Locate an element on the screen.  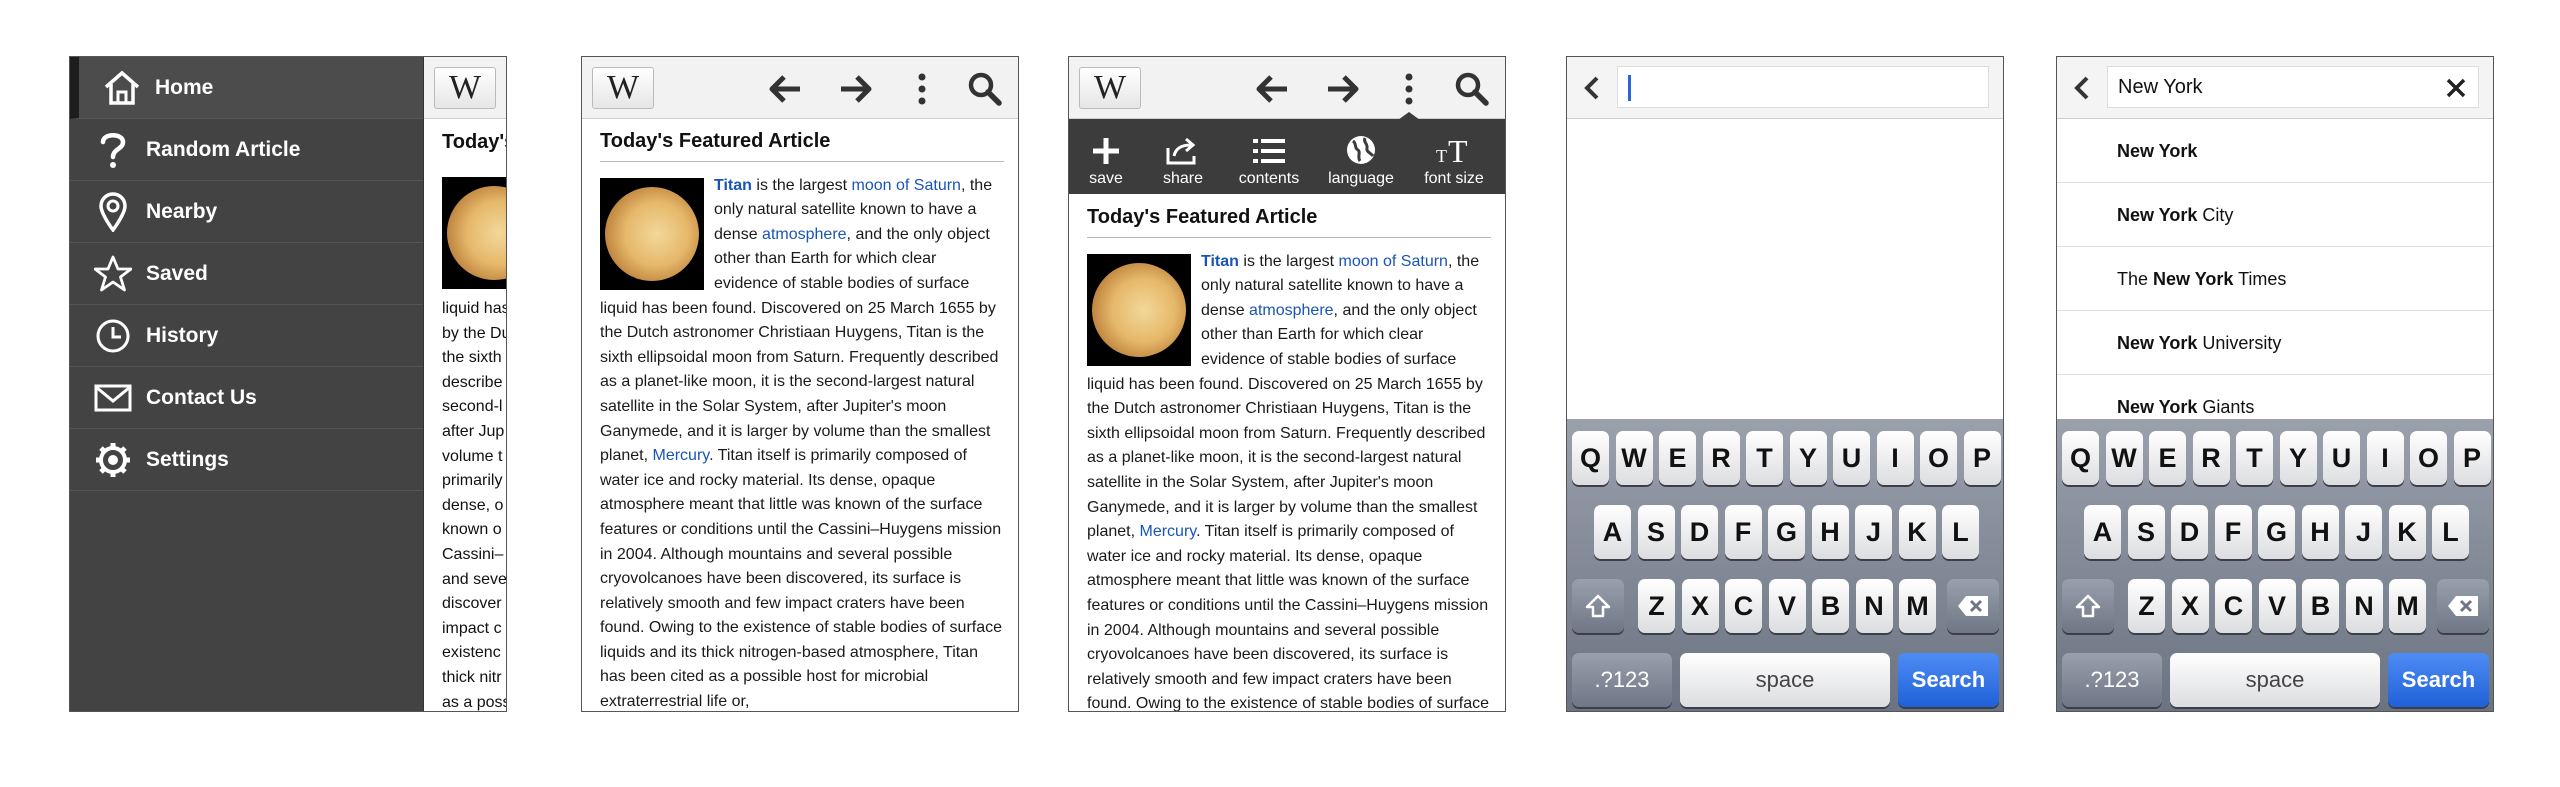
language-action-button: language is located at coordinates (1361, 156).